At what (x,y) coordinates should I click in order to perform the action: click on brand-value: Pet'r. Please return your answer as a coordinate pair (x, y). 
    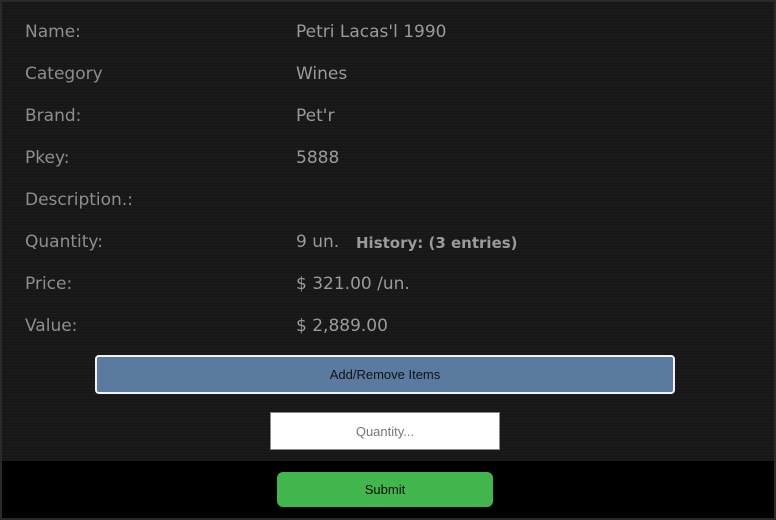
    Looking at the image, I should click on (315, 116).